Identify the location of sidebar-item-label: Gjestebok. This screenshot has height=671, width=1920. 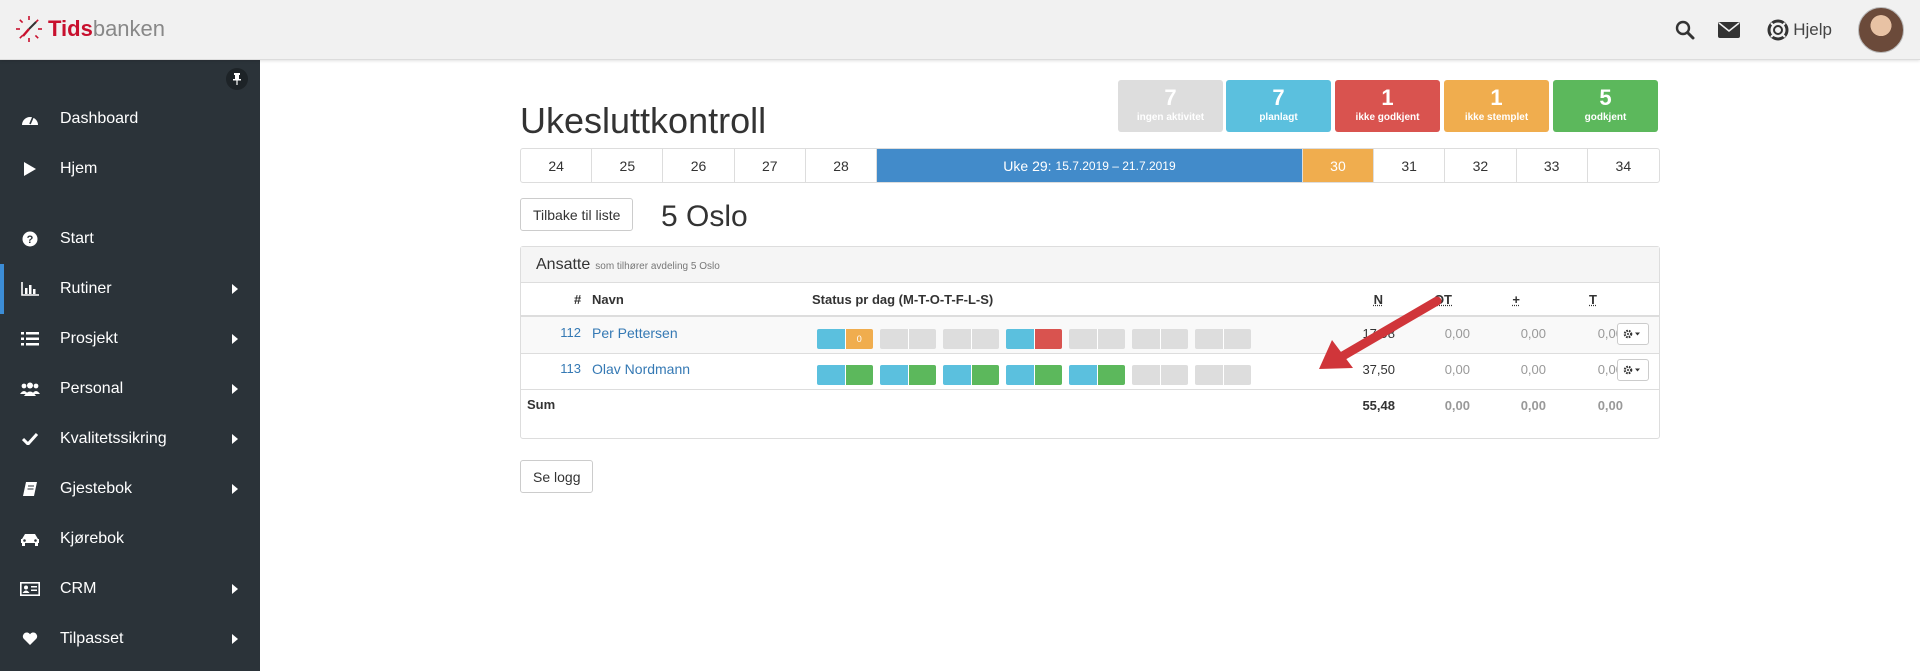
(96, 488).